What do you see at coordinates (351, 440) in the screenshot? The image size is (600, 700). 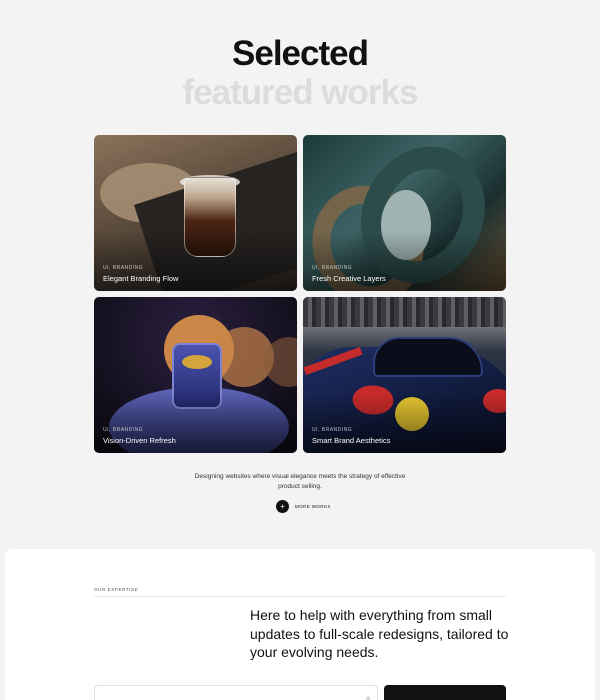 I see `work-title: Smart Brand Aesthetics` at bounding box center [351, 440].